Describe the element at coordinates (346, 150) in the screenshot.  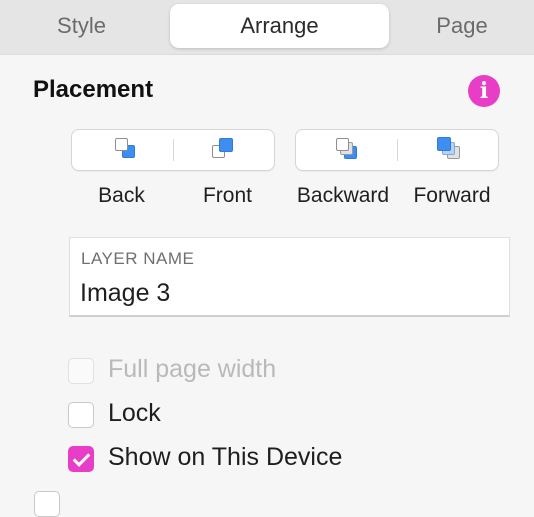
I see `send-backward-button` at that location.